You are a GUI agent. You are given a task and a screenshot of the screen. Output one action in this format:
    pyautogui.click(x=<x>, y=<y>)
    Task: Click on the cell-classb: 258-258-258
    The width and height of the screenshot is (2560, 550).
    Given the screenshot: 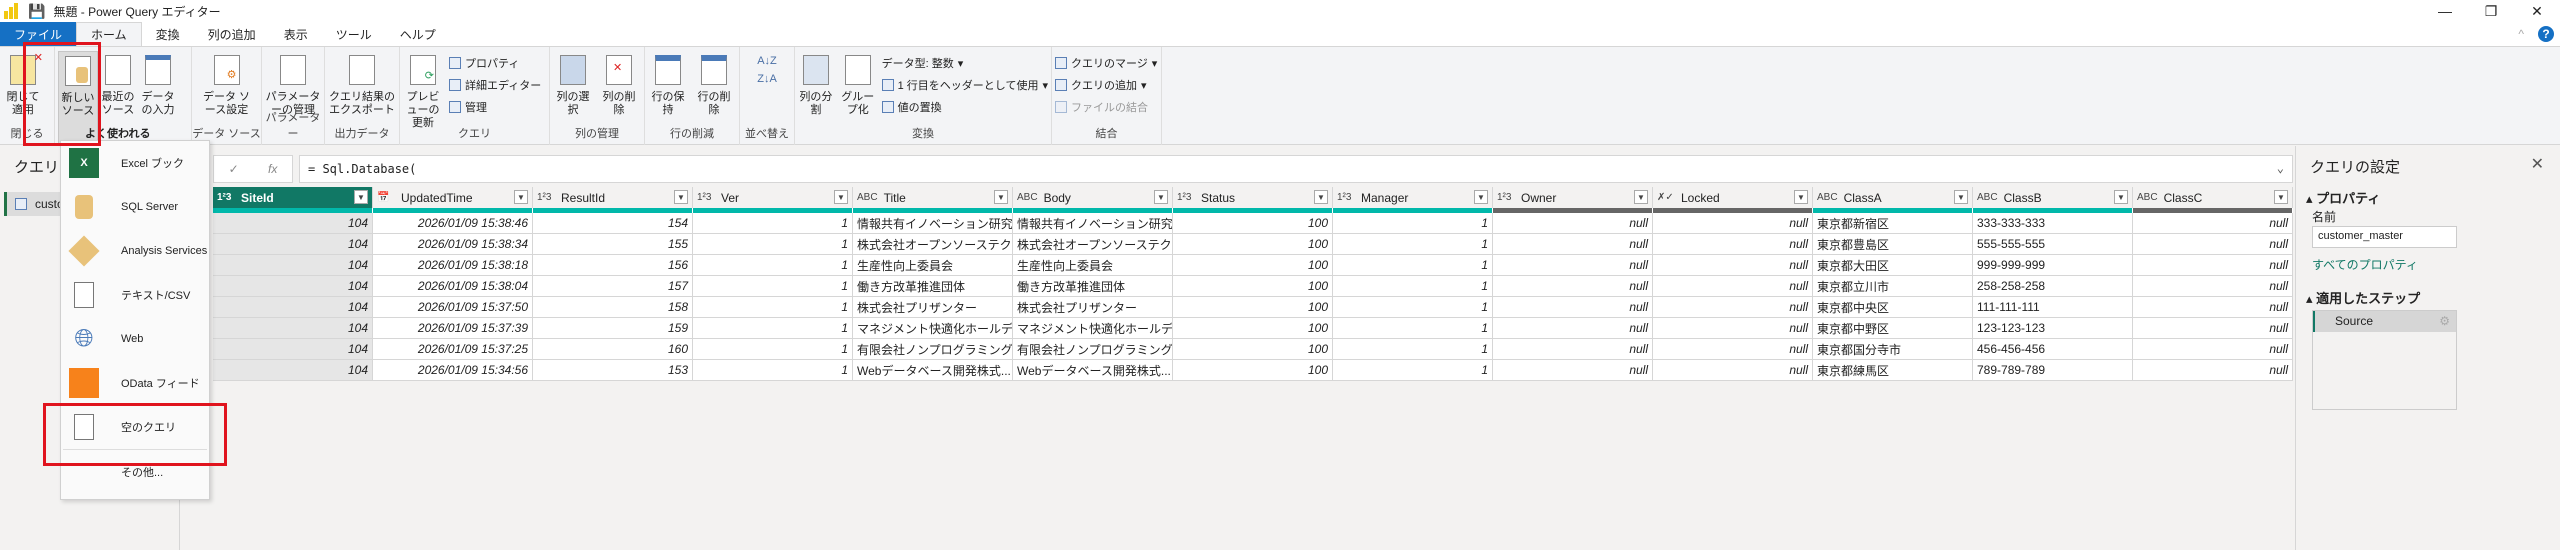 What is the action you would take?
    pyautogui.click(x=2053, y=286)
    